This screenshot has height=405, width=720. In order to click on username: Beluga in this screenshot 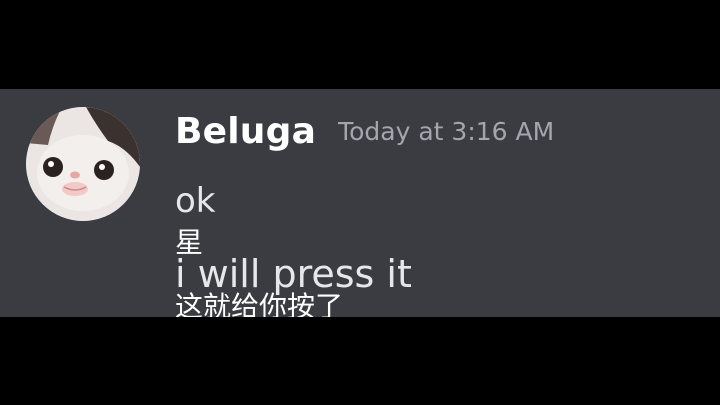, I will do `click(245, 131)`.